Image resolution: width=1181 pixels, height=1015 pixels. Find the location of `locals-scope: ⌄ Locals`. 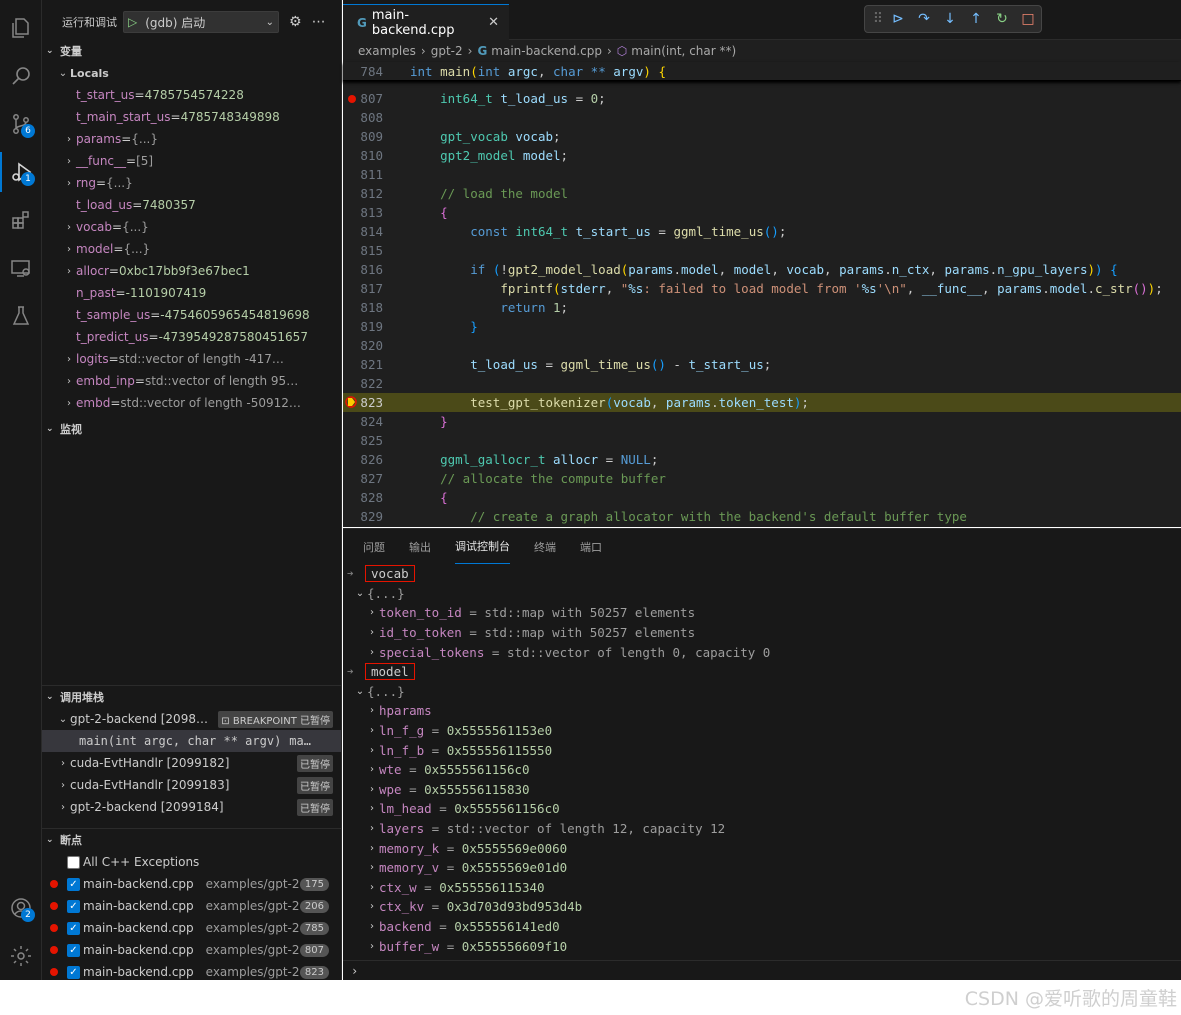

locals-scope: ⌄ Locals is located at coordinates (191, 73).